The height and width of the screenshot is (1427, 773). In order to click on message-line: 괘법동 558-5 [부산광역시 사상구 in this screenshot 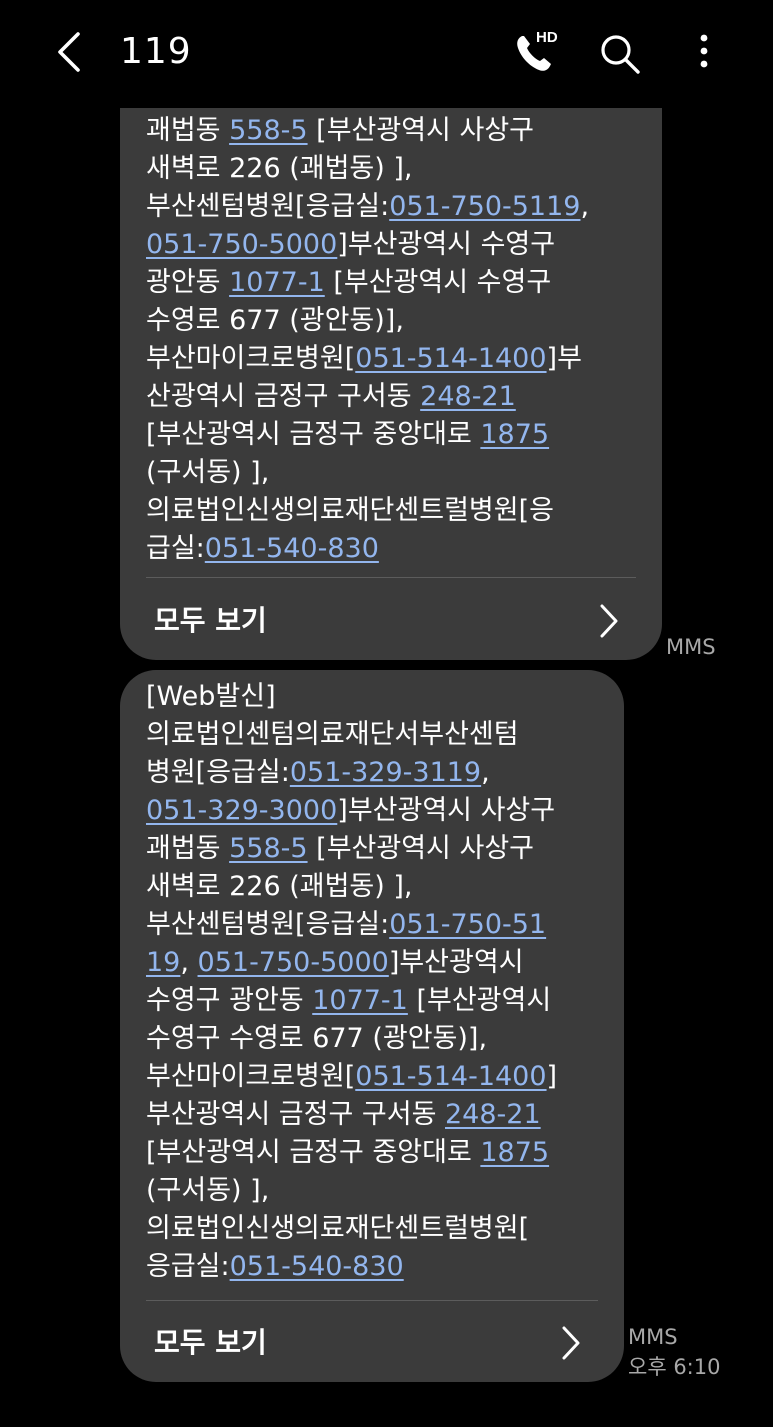, I will do `click(377, 849)`.